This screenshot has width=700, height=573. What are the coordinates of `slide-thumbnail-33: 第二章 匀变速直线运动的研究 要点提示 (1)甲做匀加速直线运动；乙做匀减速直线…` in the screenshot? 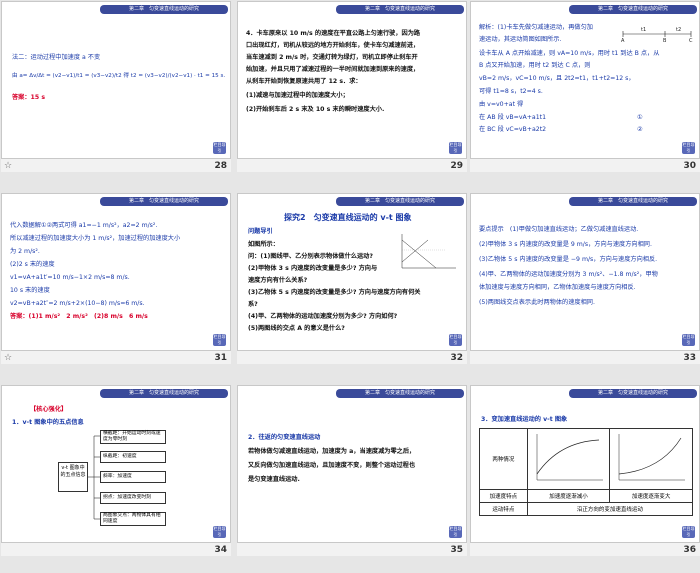 It's located at (585, 278).